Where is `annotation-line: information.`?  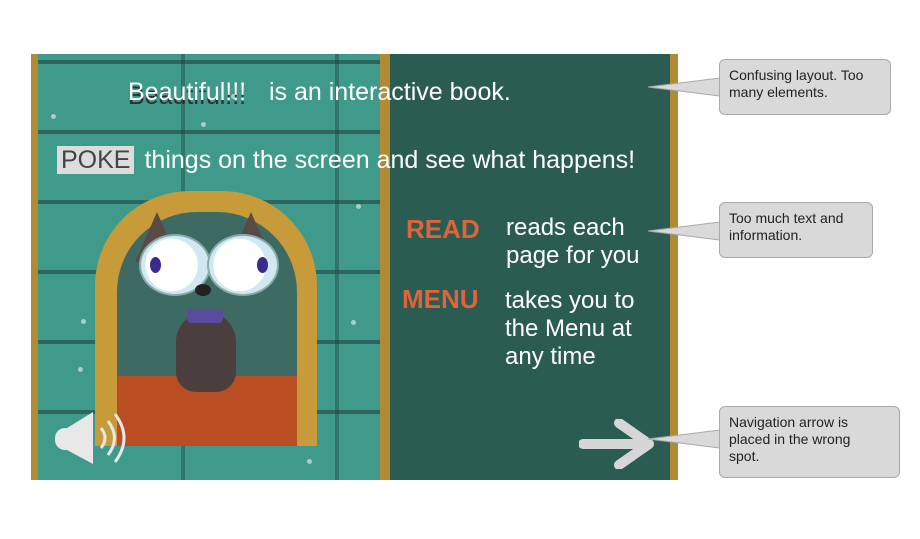 annotation-line: information. is located at coordinates (766, 235).